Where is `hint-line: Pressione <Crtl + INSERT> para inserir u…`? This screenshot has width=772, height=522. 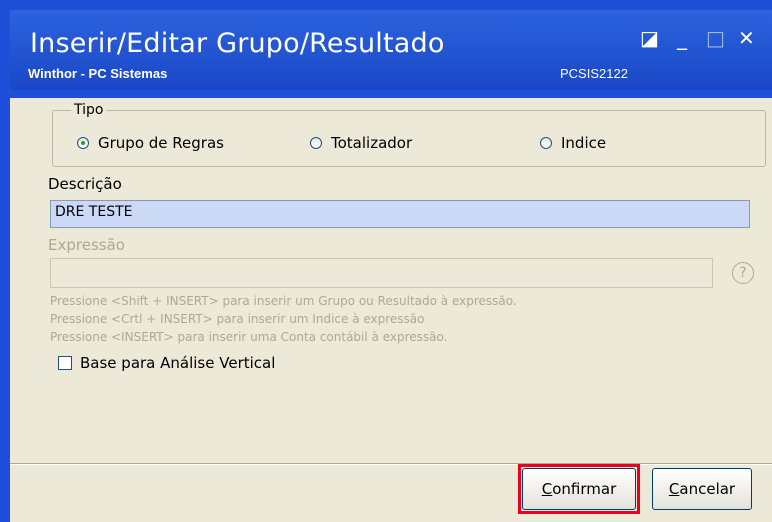 hint-line: Pressione <Crtl + INSERT> para inserir u… is located at coordinates (237, 319).